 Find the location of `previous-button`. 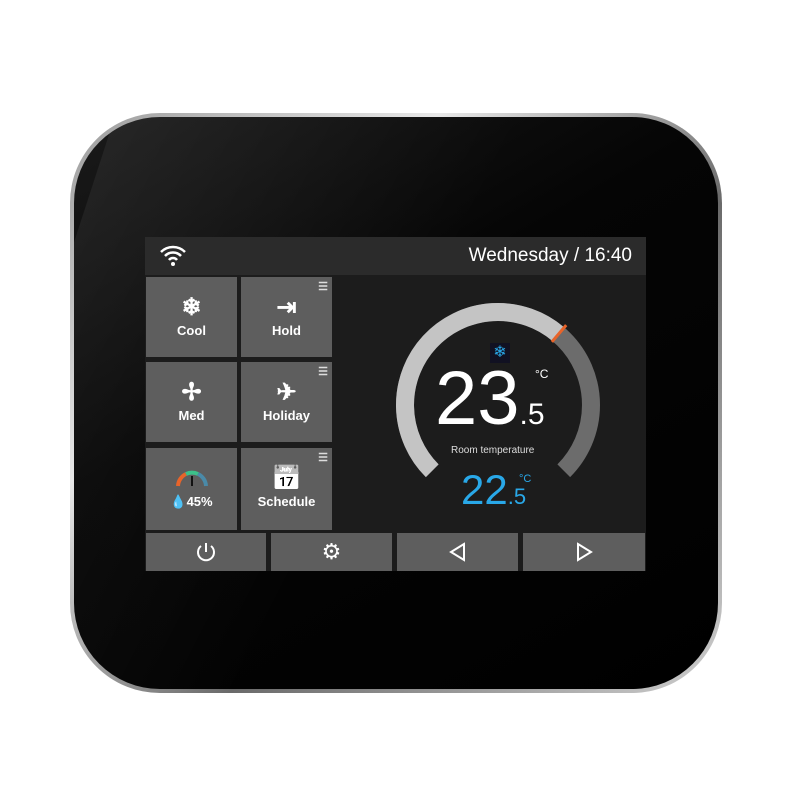

previous-button is located at coordinates (457, 552).